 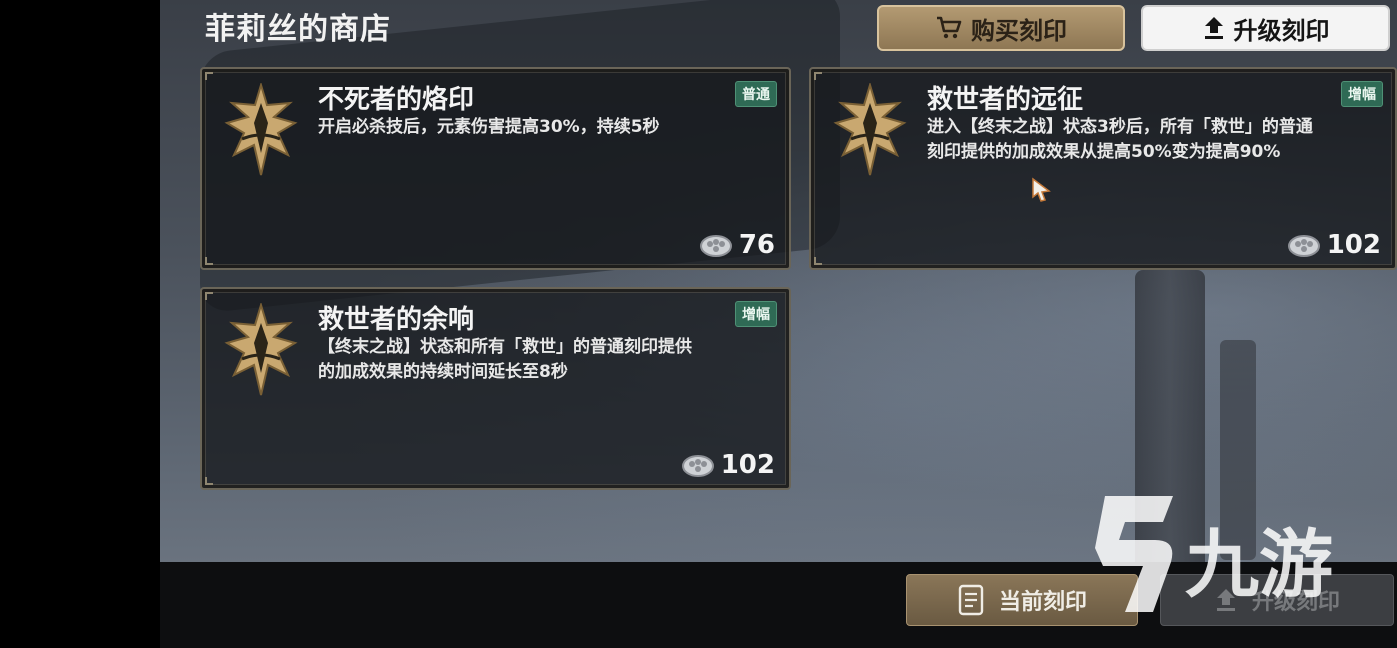 I want to click on buy-engraving-button: 购买刻印, so click(x=1001, y=28).